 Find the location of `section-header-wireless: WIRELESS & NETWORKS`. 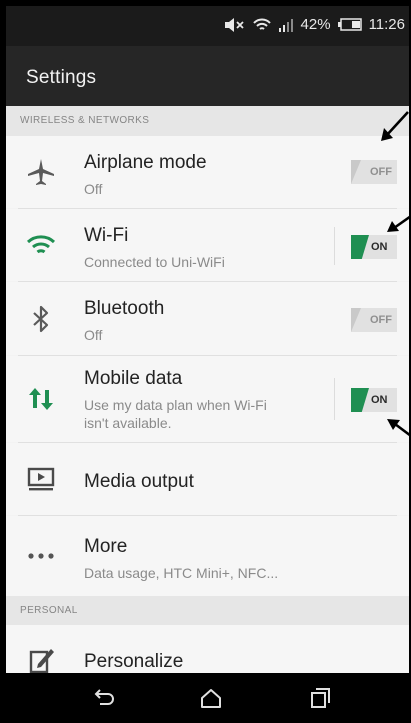

section-header-wireless: WIRELESS & NETWORKS is located at coordinates (207, 121).